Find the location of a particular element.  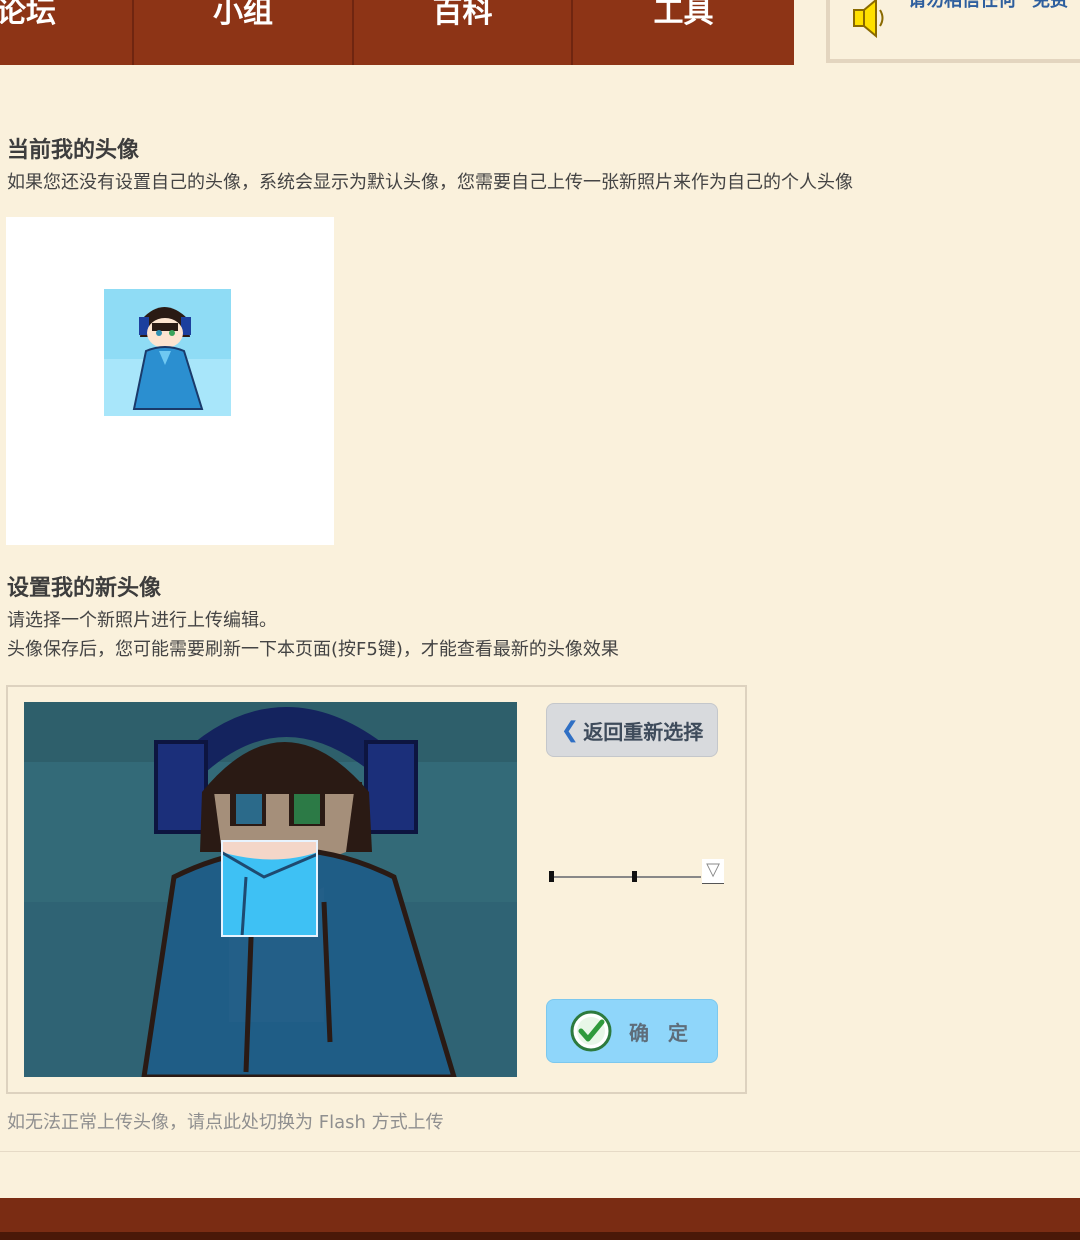

crop-selection-frame is located at coordinates (269, 888).